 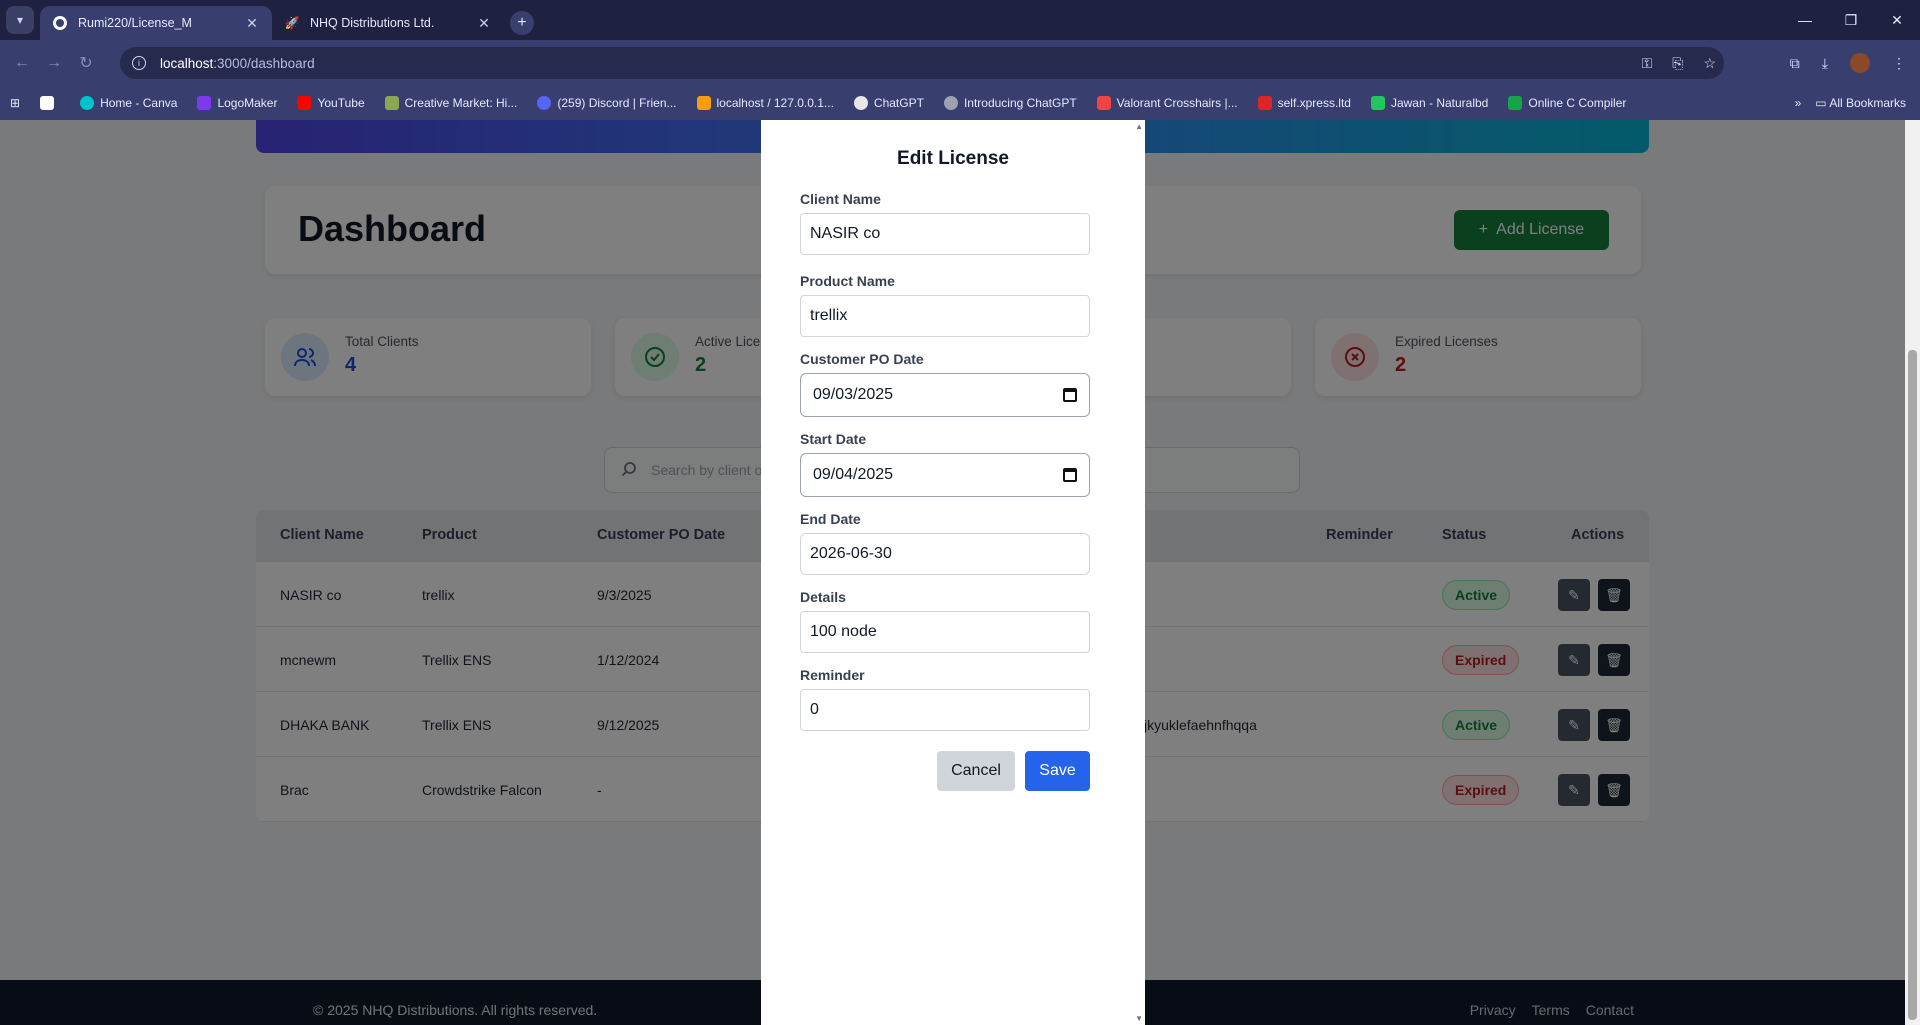 I want to click on product-name-label: Product Name, so click(x=847, y=281).